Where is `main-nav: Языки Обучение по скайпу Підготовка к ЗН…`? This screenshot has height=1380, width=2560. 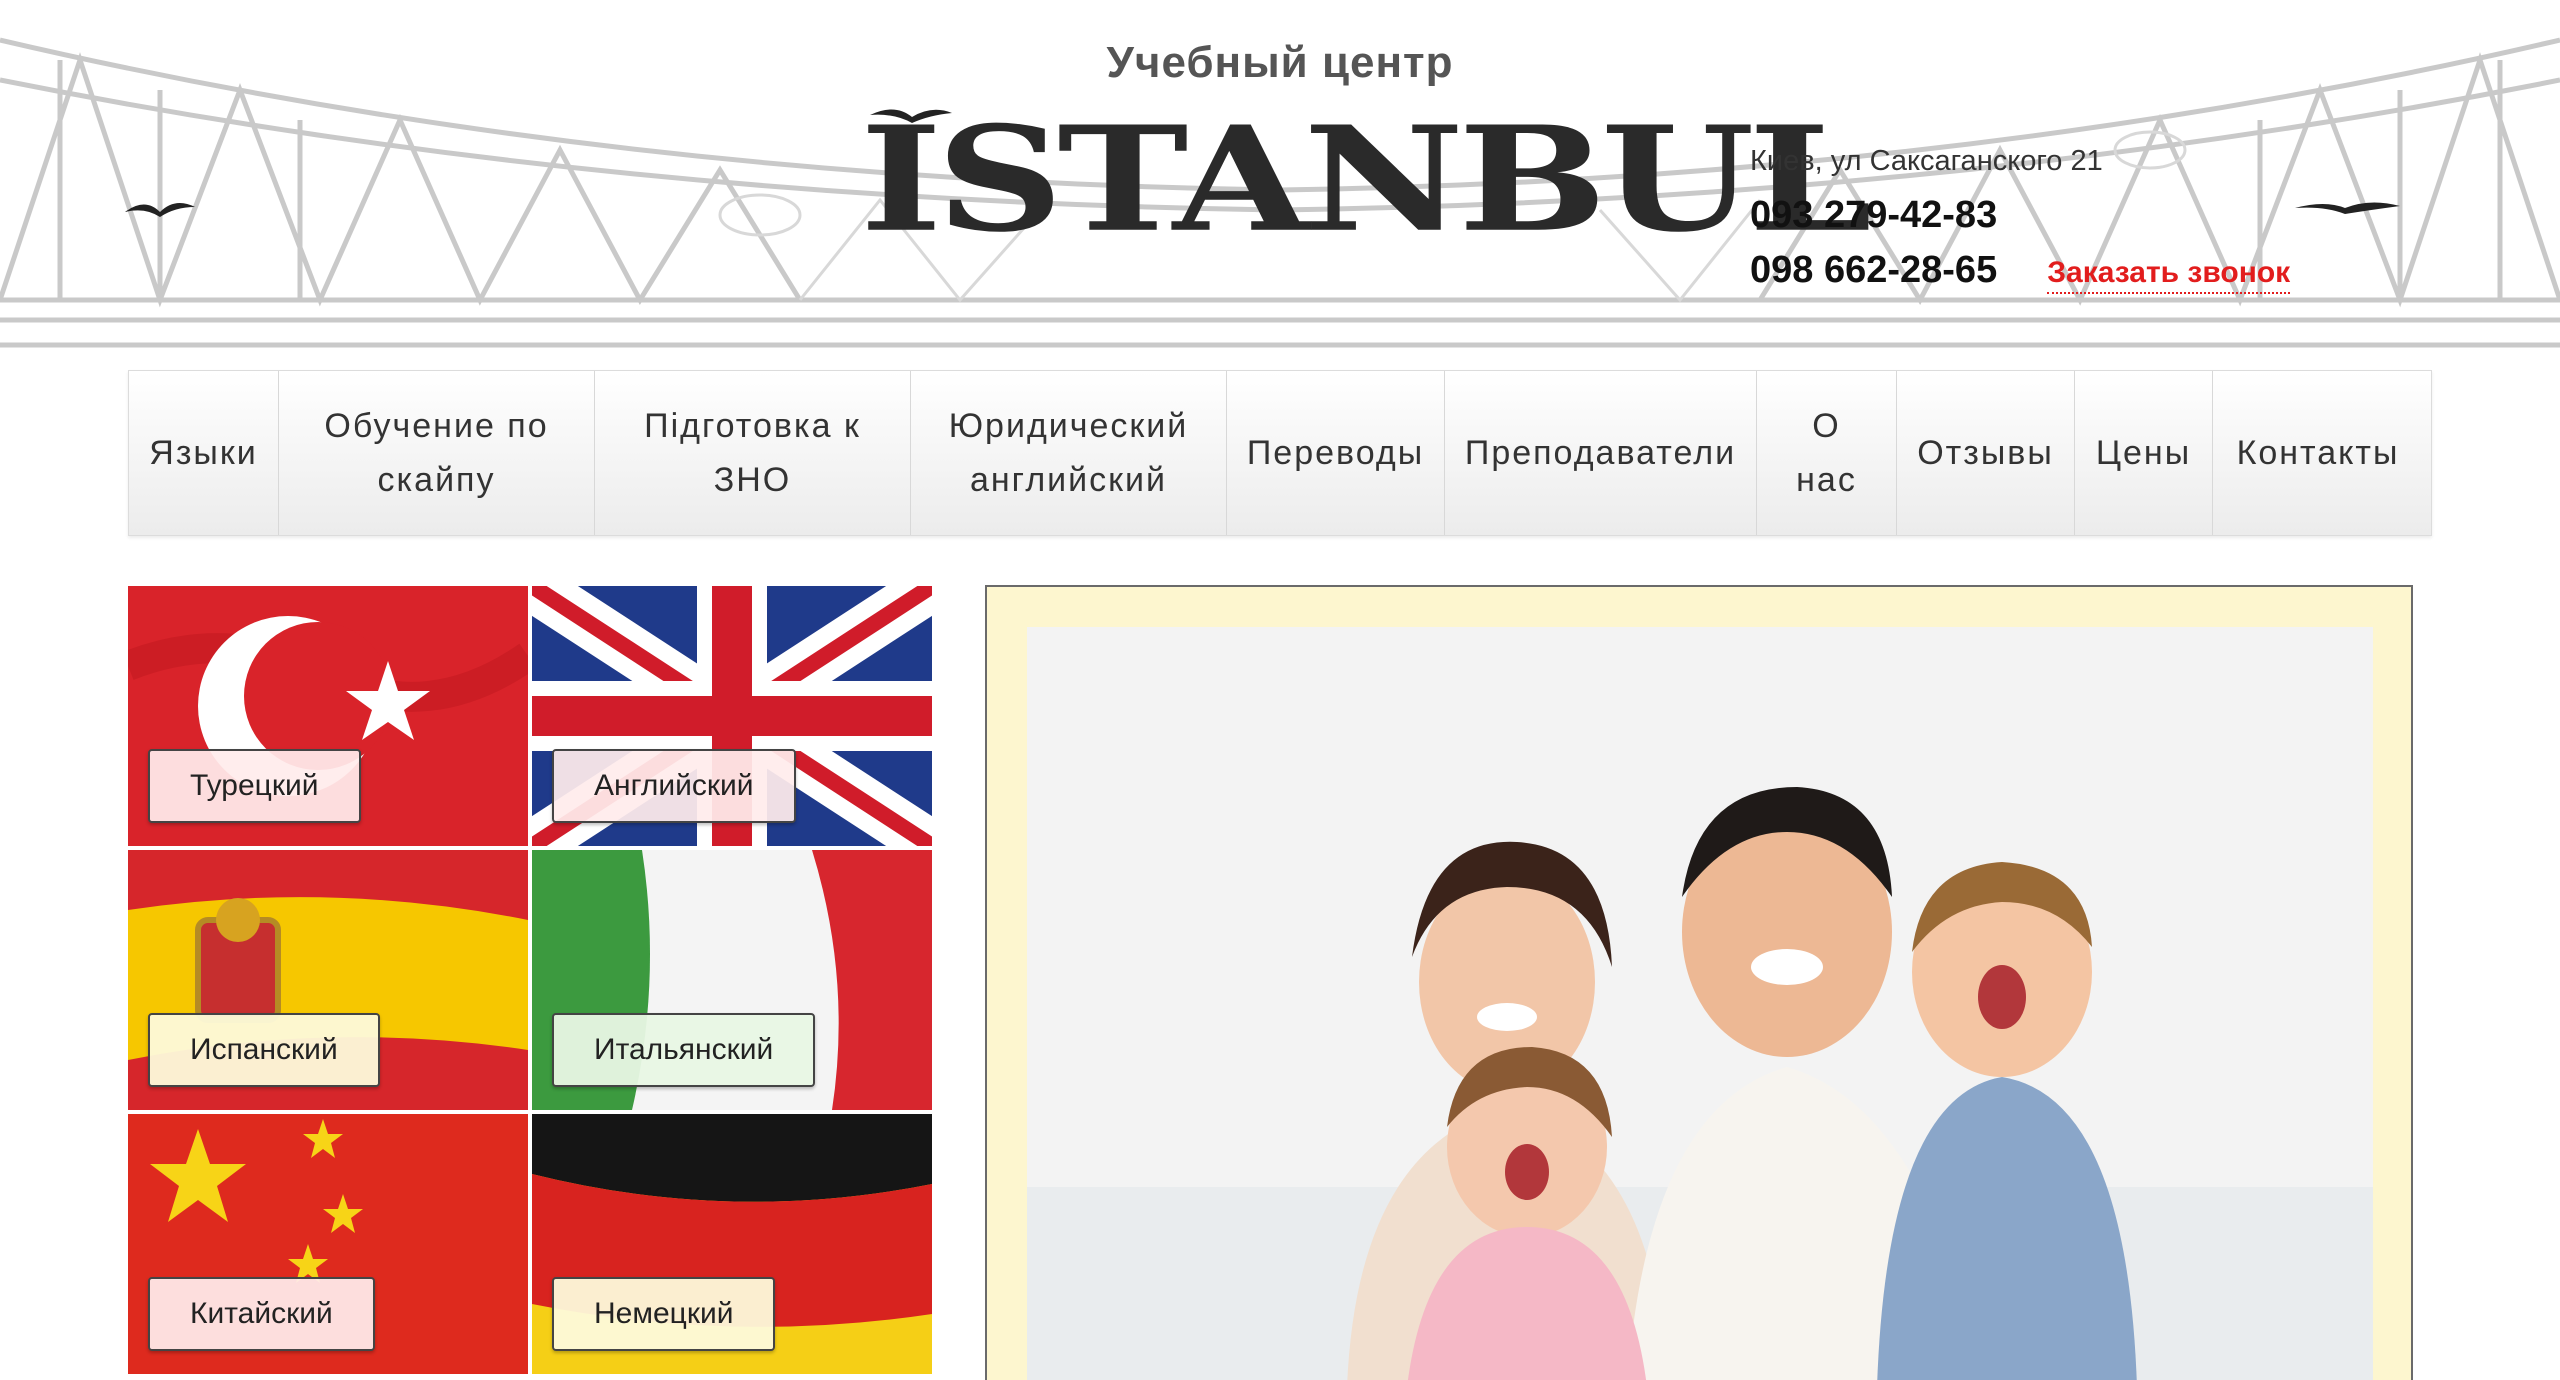
main-nav: Языки Обучение по скайпу Підготовка к ЗН… is located at coordinates (1280, 453).